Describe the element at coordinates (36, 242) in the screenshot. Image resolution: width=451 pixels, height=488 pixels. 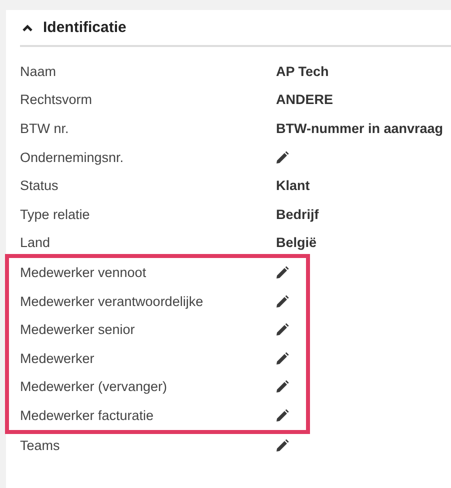
I see `field-label: Land` at that location.